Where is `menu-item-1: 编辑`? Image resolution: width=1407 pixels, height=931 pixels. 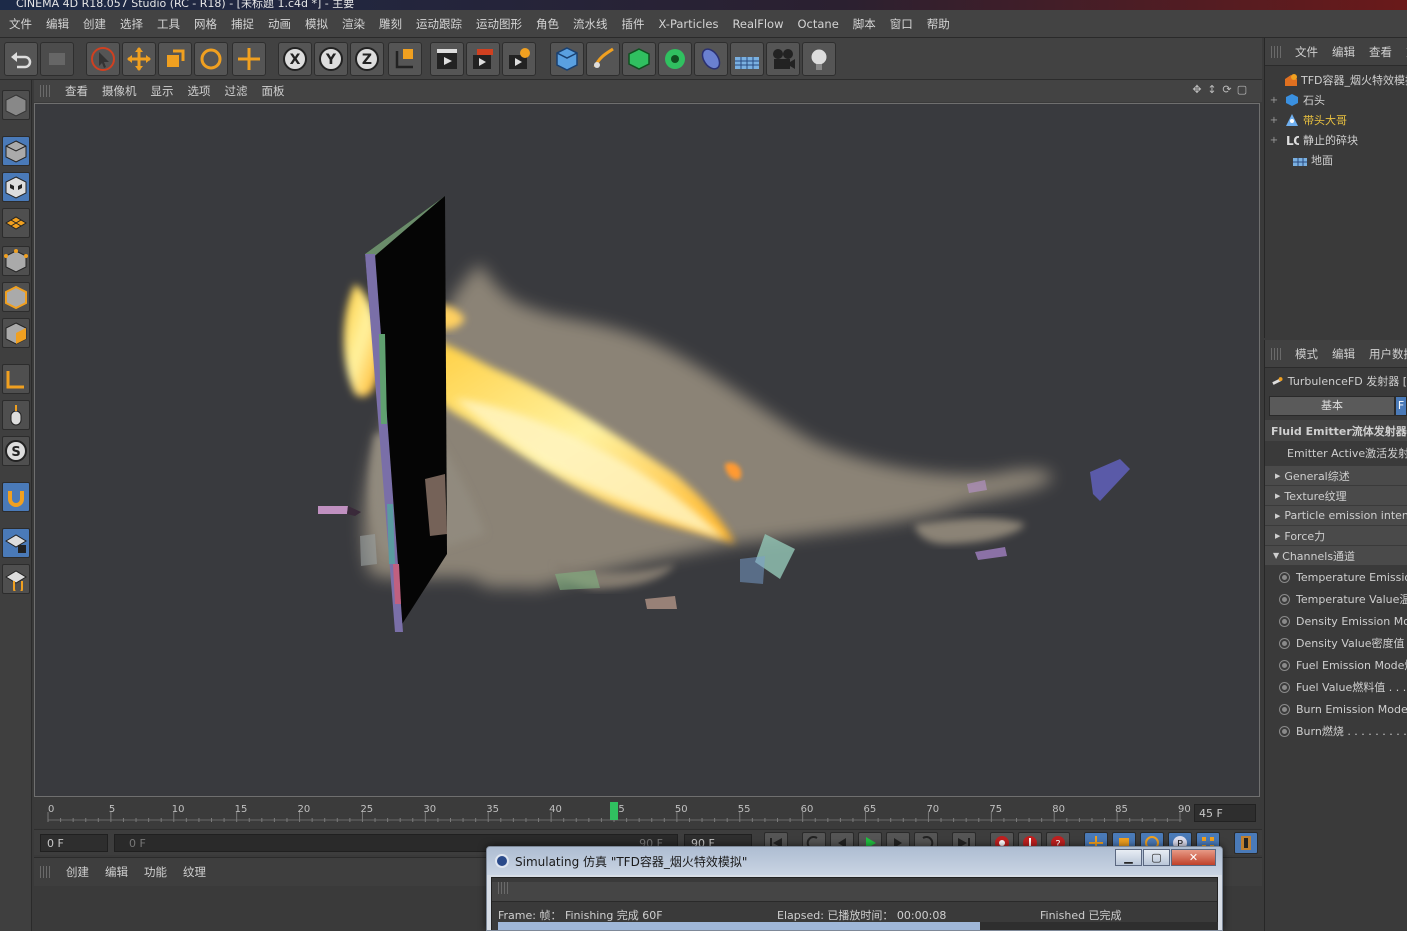
menu-item-1: 编辑 is located at coordinates (57, 24).